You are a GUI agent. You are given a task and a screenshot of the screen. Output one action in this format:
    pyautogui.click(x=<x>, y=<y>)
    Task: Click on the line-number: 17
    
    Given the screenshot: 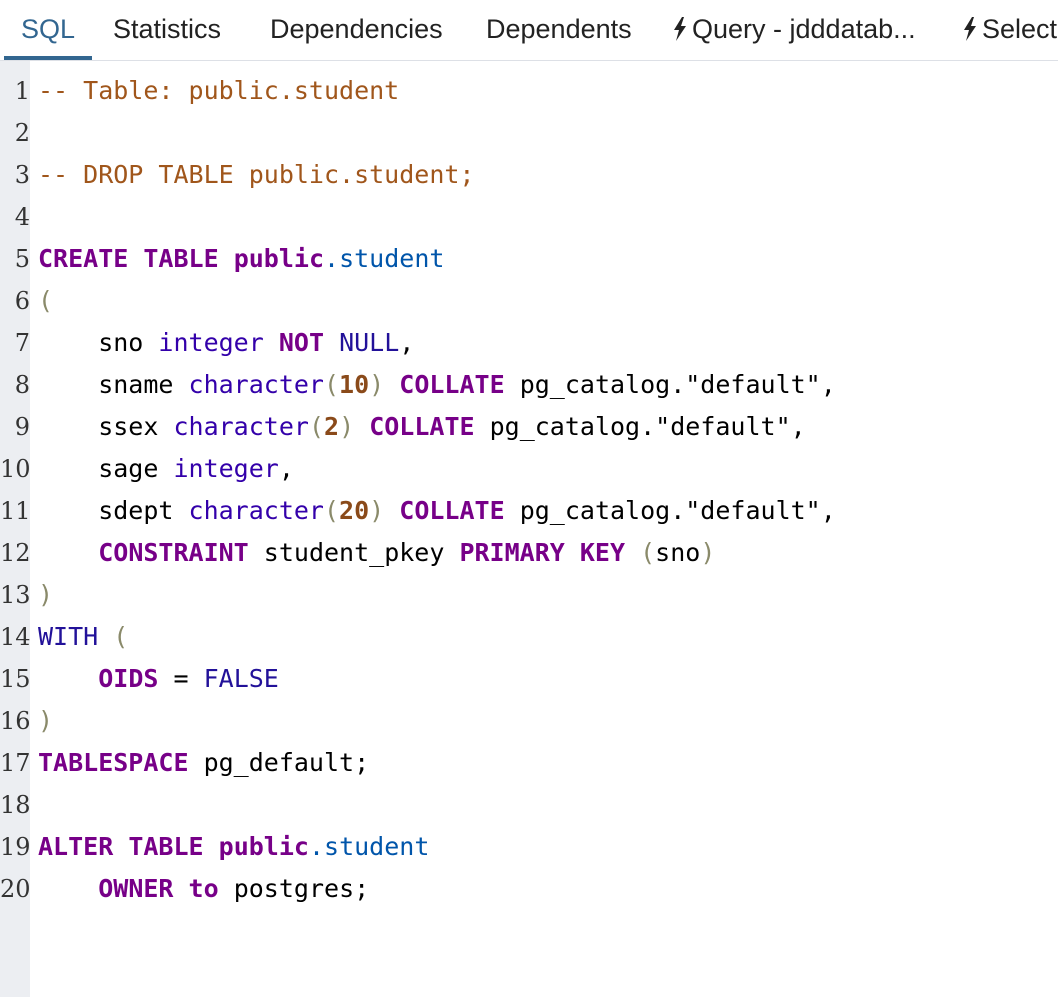 What is the action you would take?
    pyautogui.click(x=15, y=763)
    